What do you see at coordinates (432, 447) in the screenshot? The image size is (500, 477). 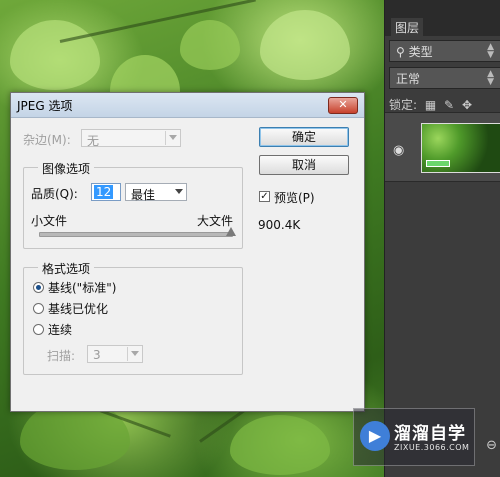 I see `watermark-url: ZIXUE.3066.COM` at bounding box center [432, 447].